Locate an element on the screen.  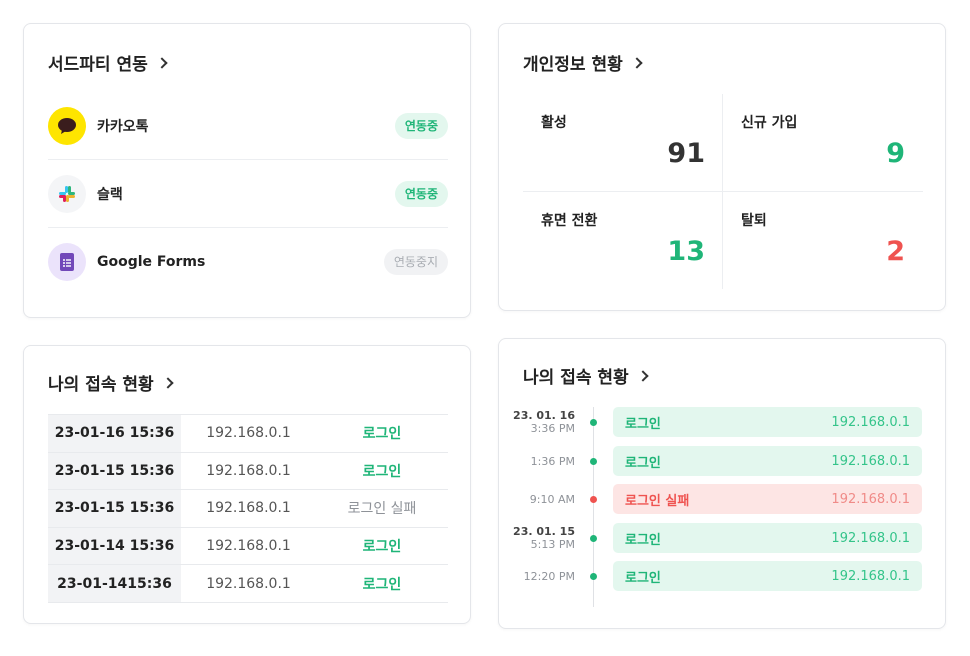
third-party-title-link: 서드파티 연동 is located at coordinates (108, 62).